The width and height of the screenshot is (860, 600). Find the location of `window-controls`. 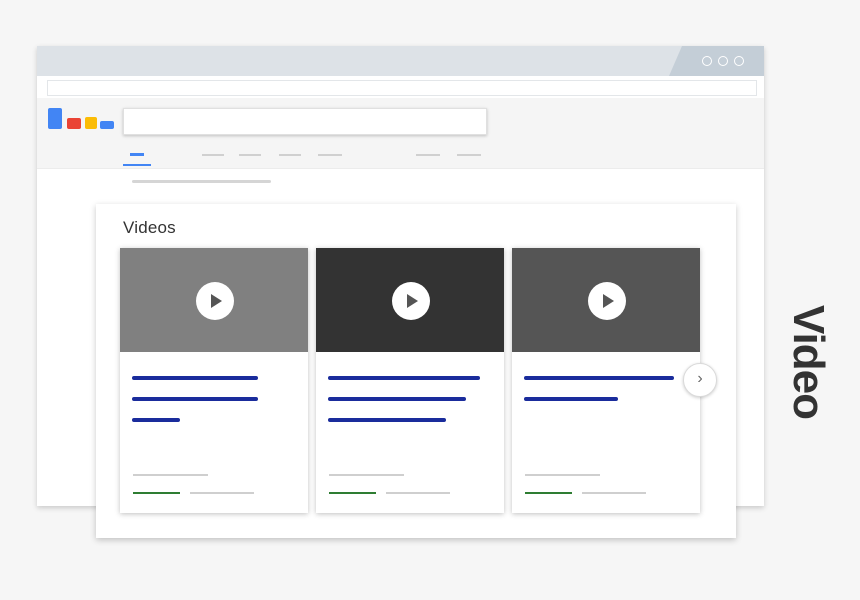

window-controls is located at coordinates (716, 61).